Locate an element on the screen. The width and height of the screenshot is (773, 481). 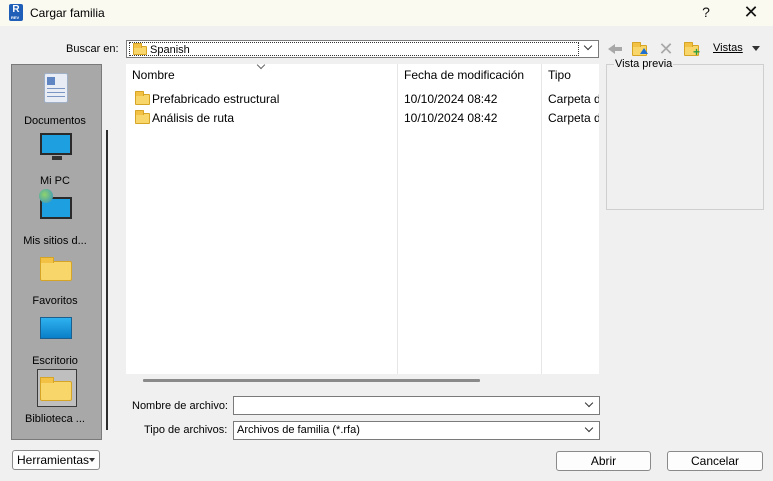
new-folder-button: + is located at coordinates (692, 49).